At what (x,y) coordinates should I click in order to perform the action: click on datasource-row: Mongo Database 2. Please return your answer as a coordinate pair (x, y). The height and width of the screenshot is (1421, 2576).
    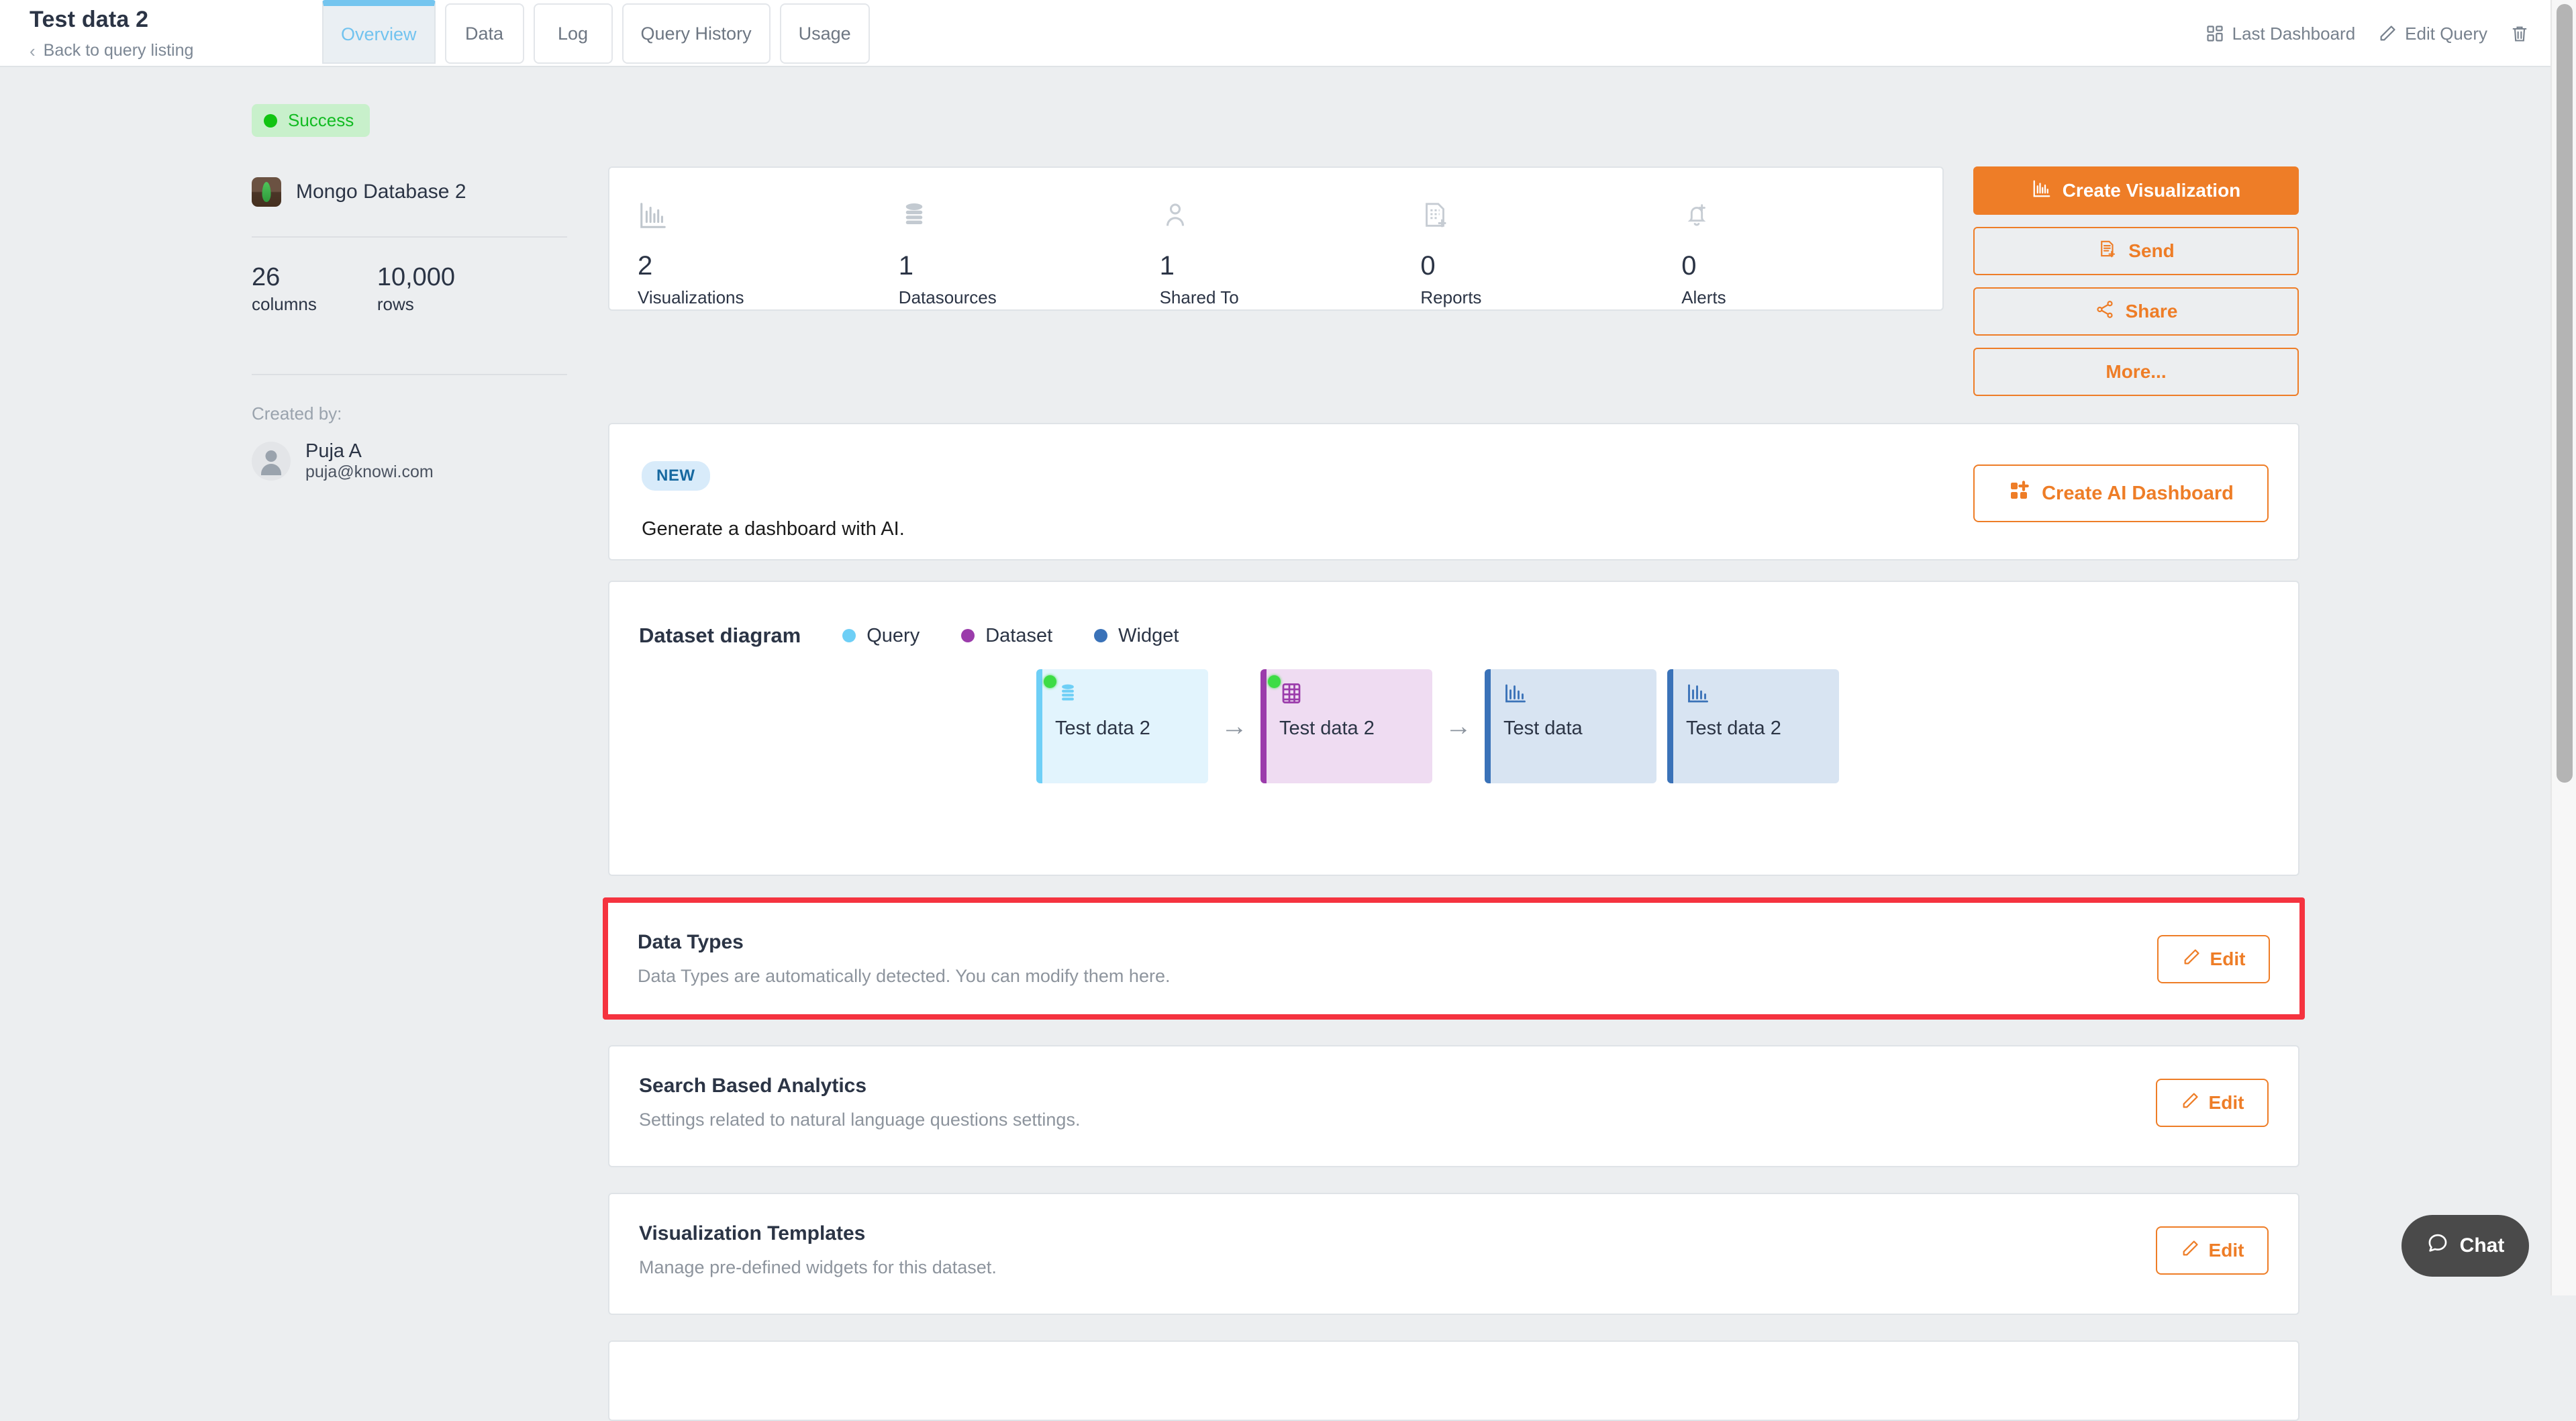
    Looking at the image, I should click on (409, 192).